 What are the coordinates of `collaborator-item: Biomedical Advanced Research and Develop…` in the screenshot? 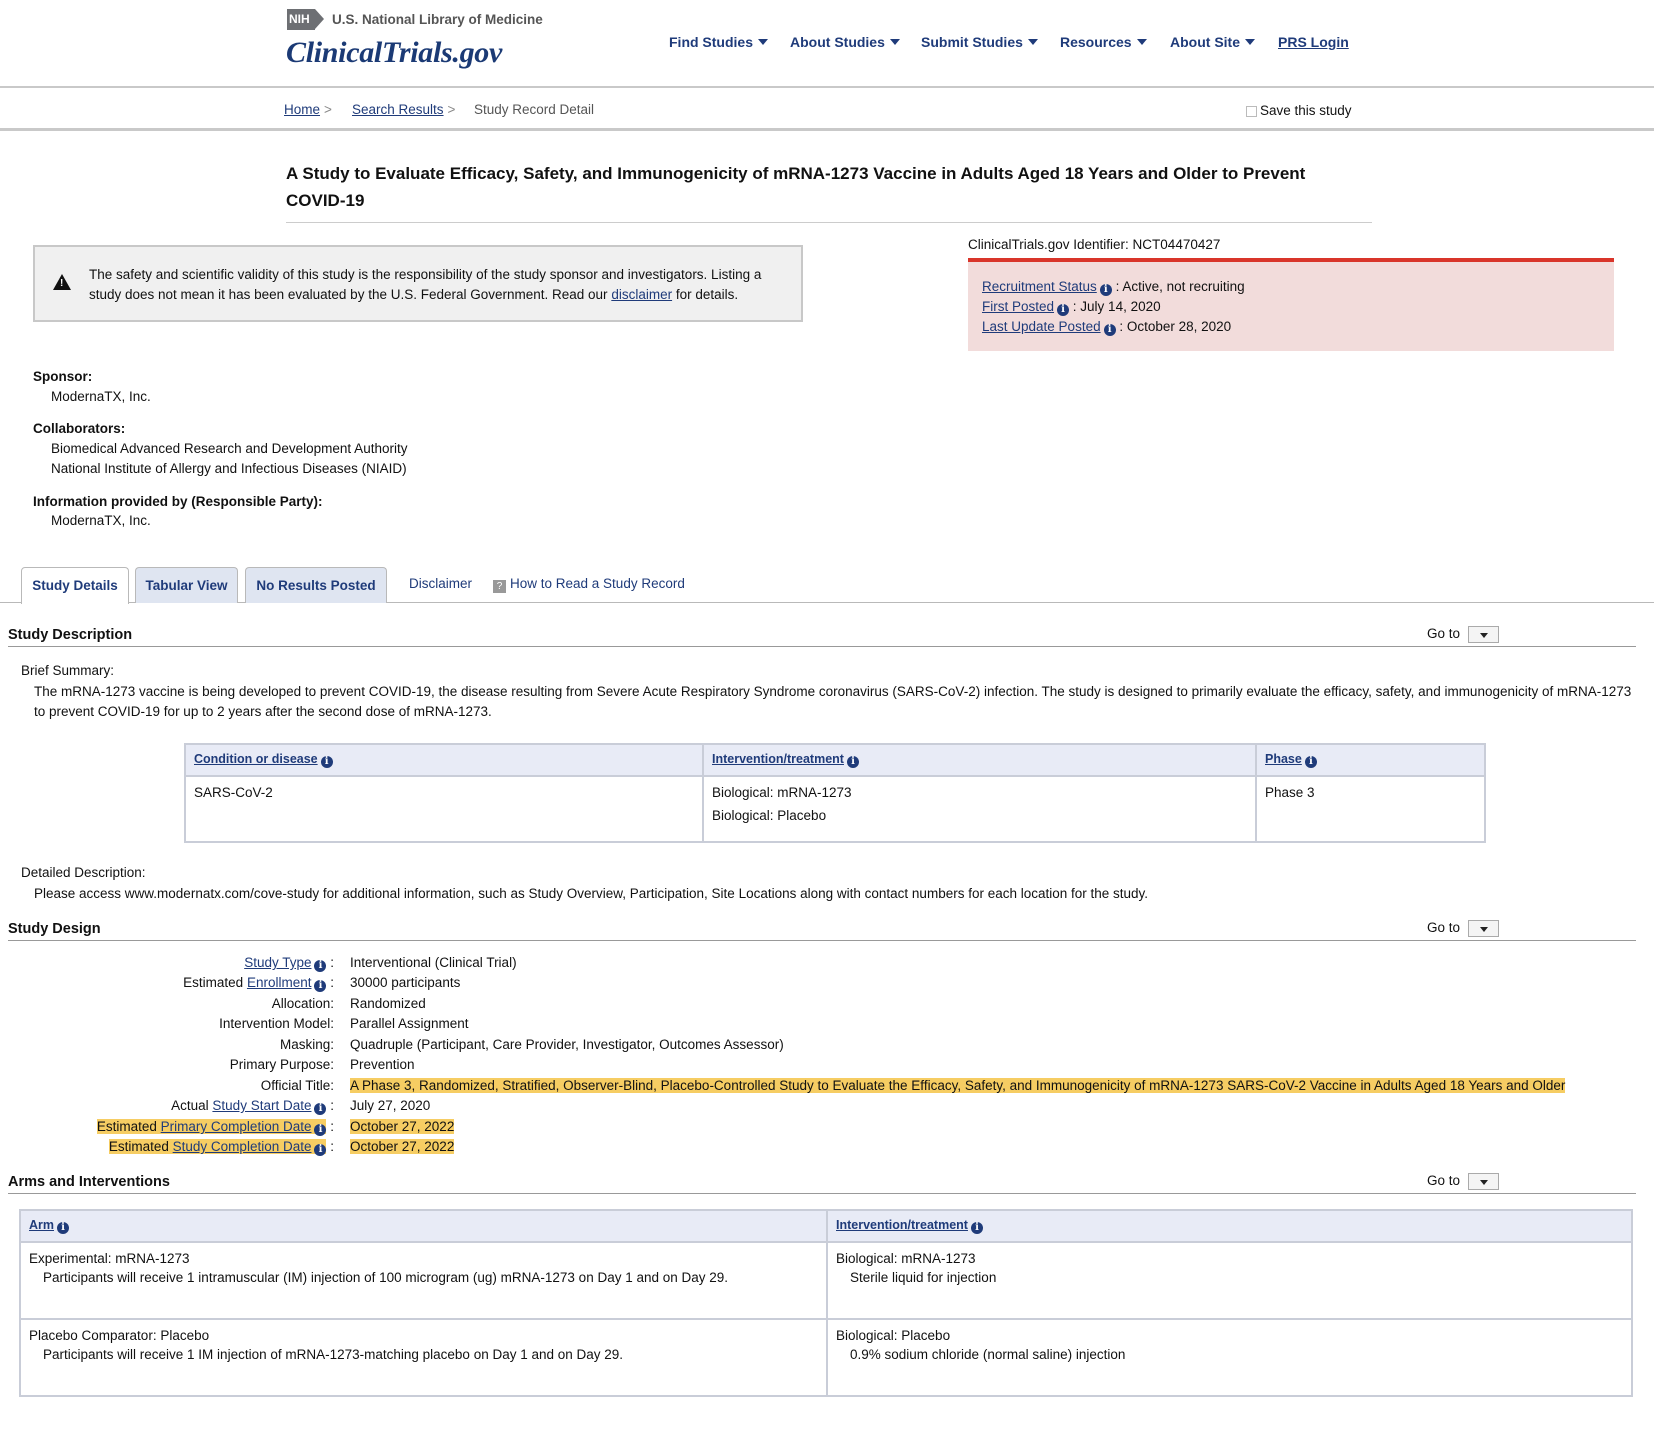 It's located at (229, 448).